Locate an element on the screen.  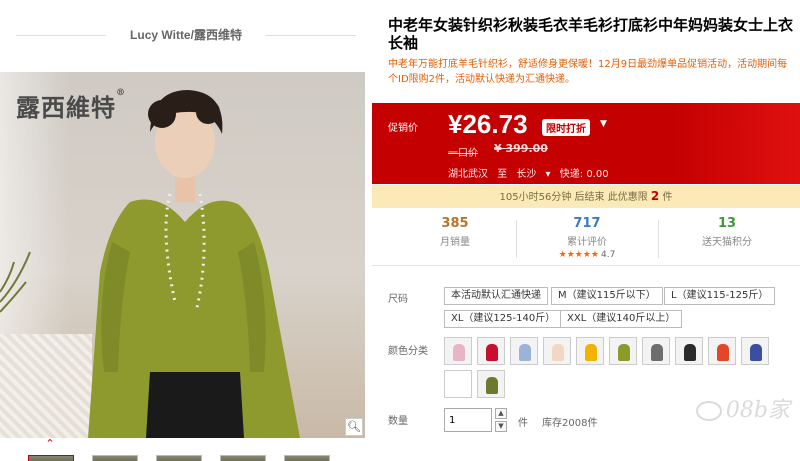
ship-destination-select: 长沙 ▾ is located at coordinates (533, 174).